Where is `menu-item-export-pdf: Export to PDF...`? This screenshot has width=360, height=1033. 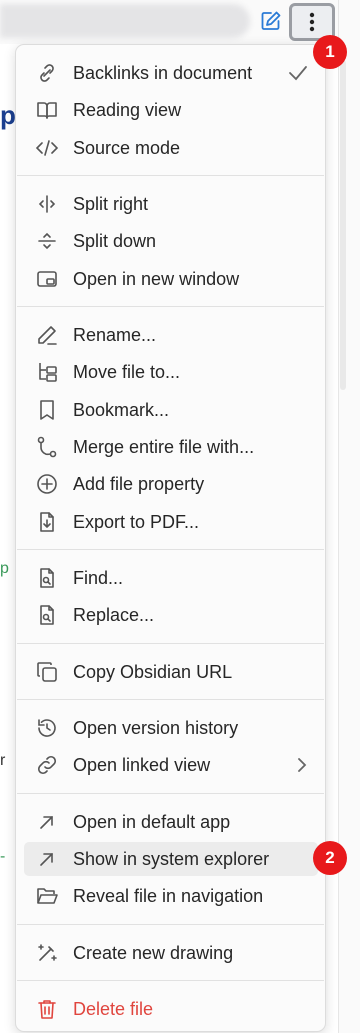 menu-item-export-pdf: Export to PDF... is located at coordinates (171, 522).